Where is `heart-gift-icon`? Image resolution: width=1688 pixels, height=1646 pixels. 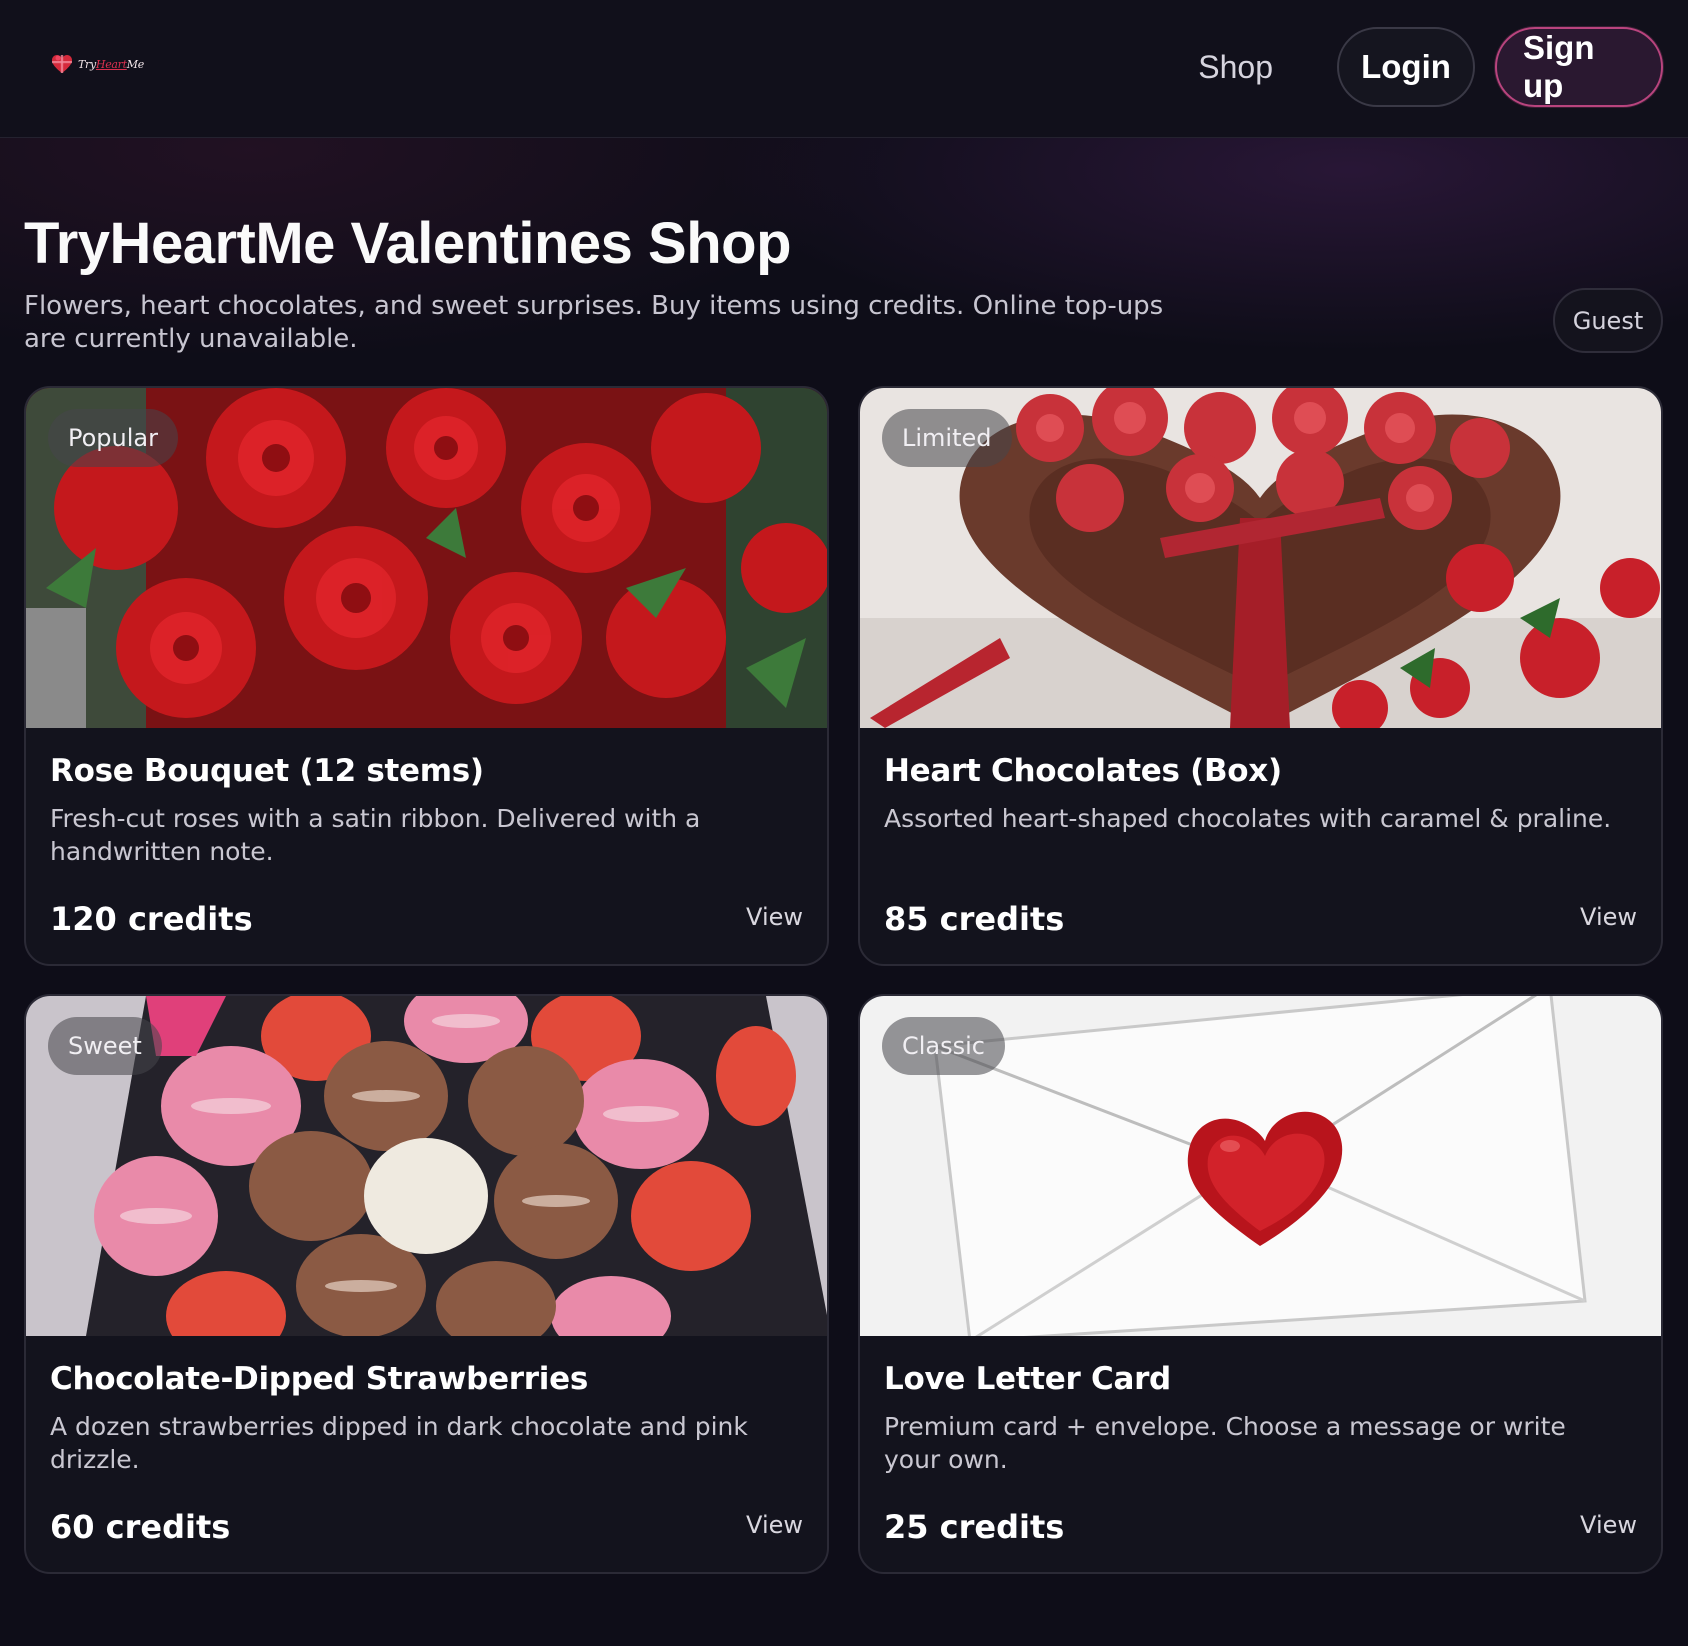 heart-gift-icon is located at coordinates (62, 64).